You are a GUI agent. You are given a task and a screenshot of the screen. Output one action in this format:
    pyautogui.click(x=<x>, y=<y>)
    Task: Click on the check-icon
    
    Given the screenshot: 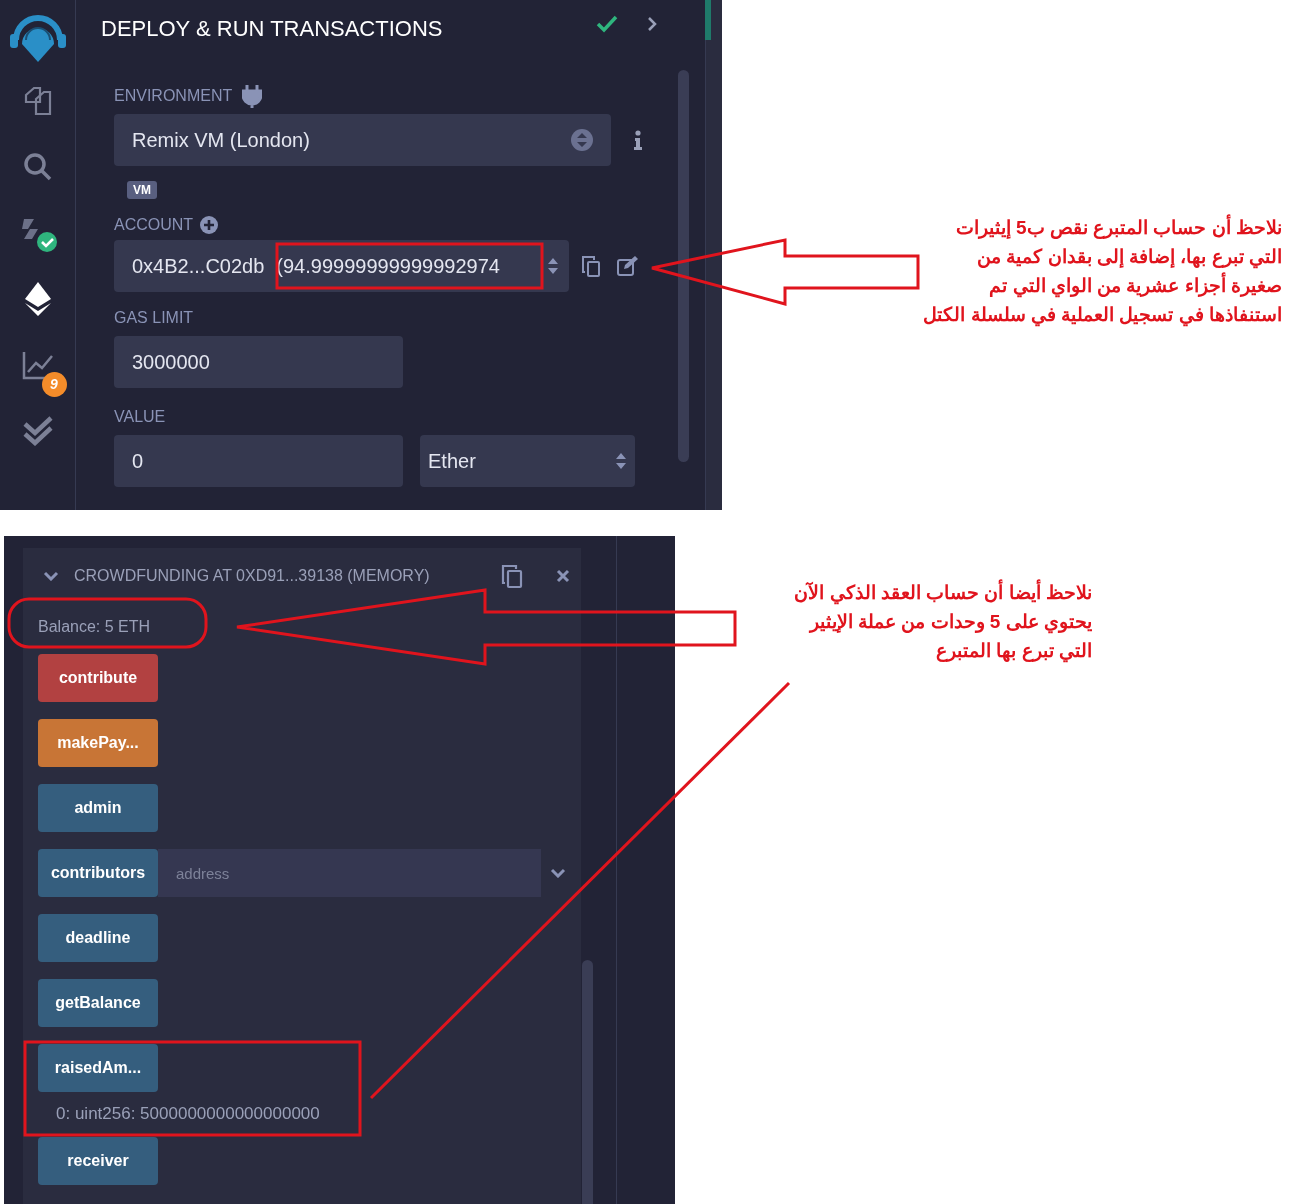 What is the action you would take?
    pyautogui.click(x=607, y=24)
    